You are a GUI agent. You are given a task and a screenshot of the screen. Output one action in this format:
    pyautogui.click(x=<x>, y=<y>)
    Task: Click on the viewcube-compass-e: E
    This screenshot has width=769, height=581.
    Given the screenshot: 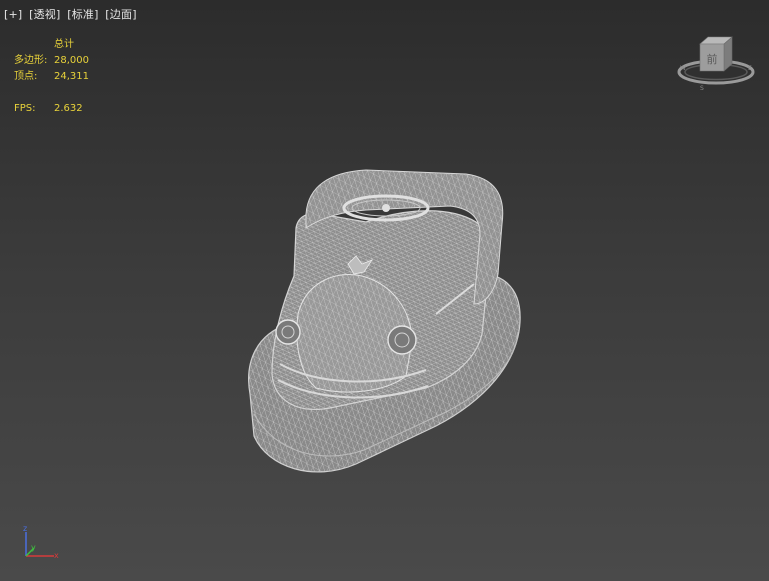 What is the action you would take?
    pyautogui.click(x=750, y=68)
    